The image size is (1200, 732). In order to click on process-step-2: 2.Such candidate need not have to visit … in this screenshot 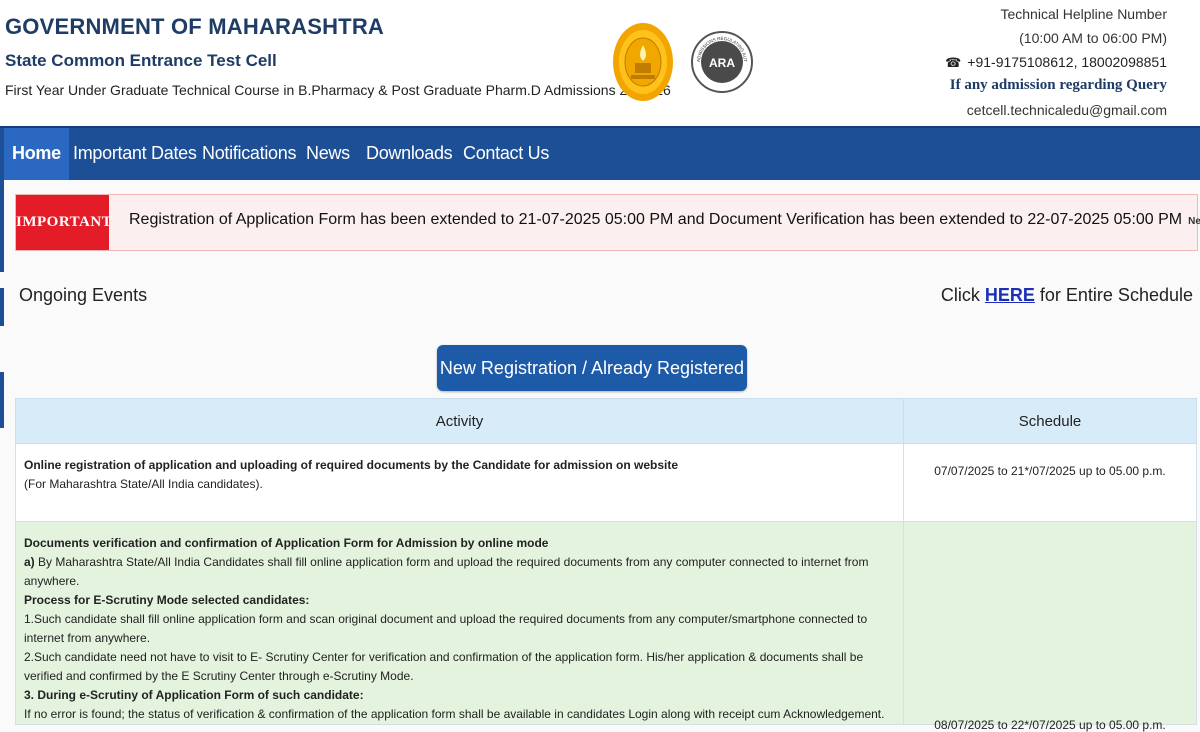, I will do `click(444, 666)`.